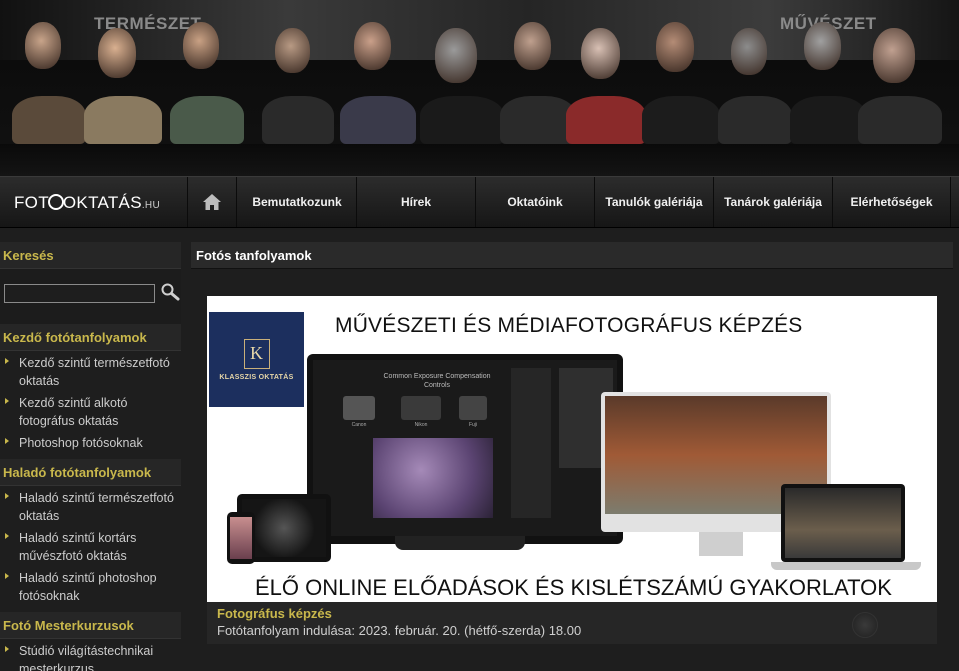 Image resolution: width=959 pixels, height=671 pixels. Describe the element at coordinates (572, 613) in the screenshot. I see `caption-title: Fotográfus képzés` at that location.